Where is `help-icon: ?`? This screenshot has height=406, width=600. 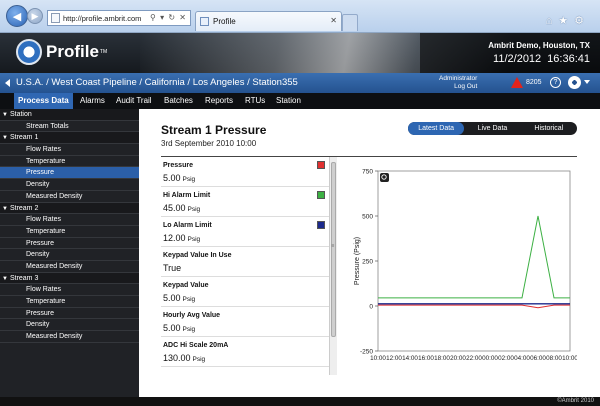
help-icon: ? is located at coordinates (555, 82).